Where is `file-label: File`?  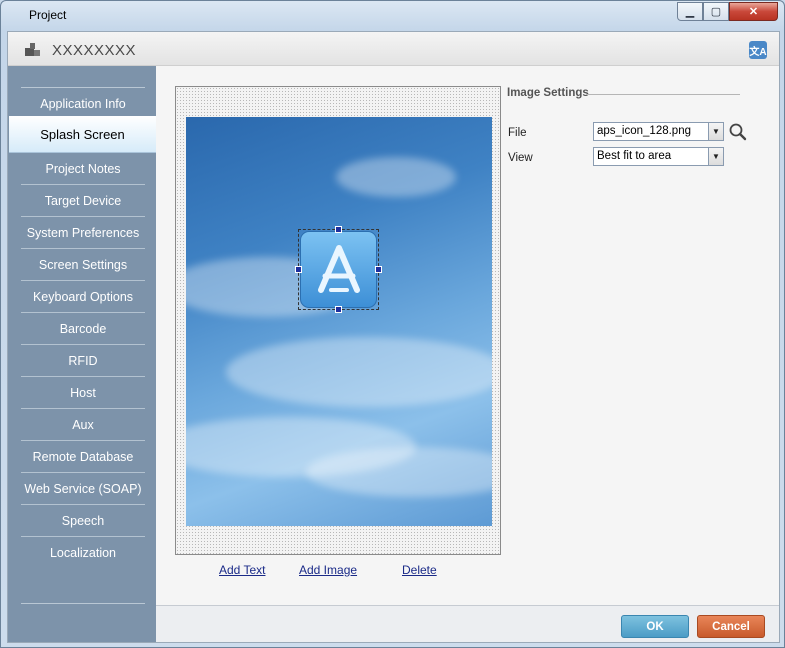
file-label: File is located at coordinates (517, 133).